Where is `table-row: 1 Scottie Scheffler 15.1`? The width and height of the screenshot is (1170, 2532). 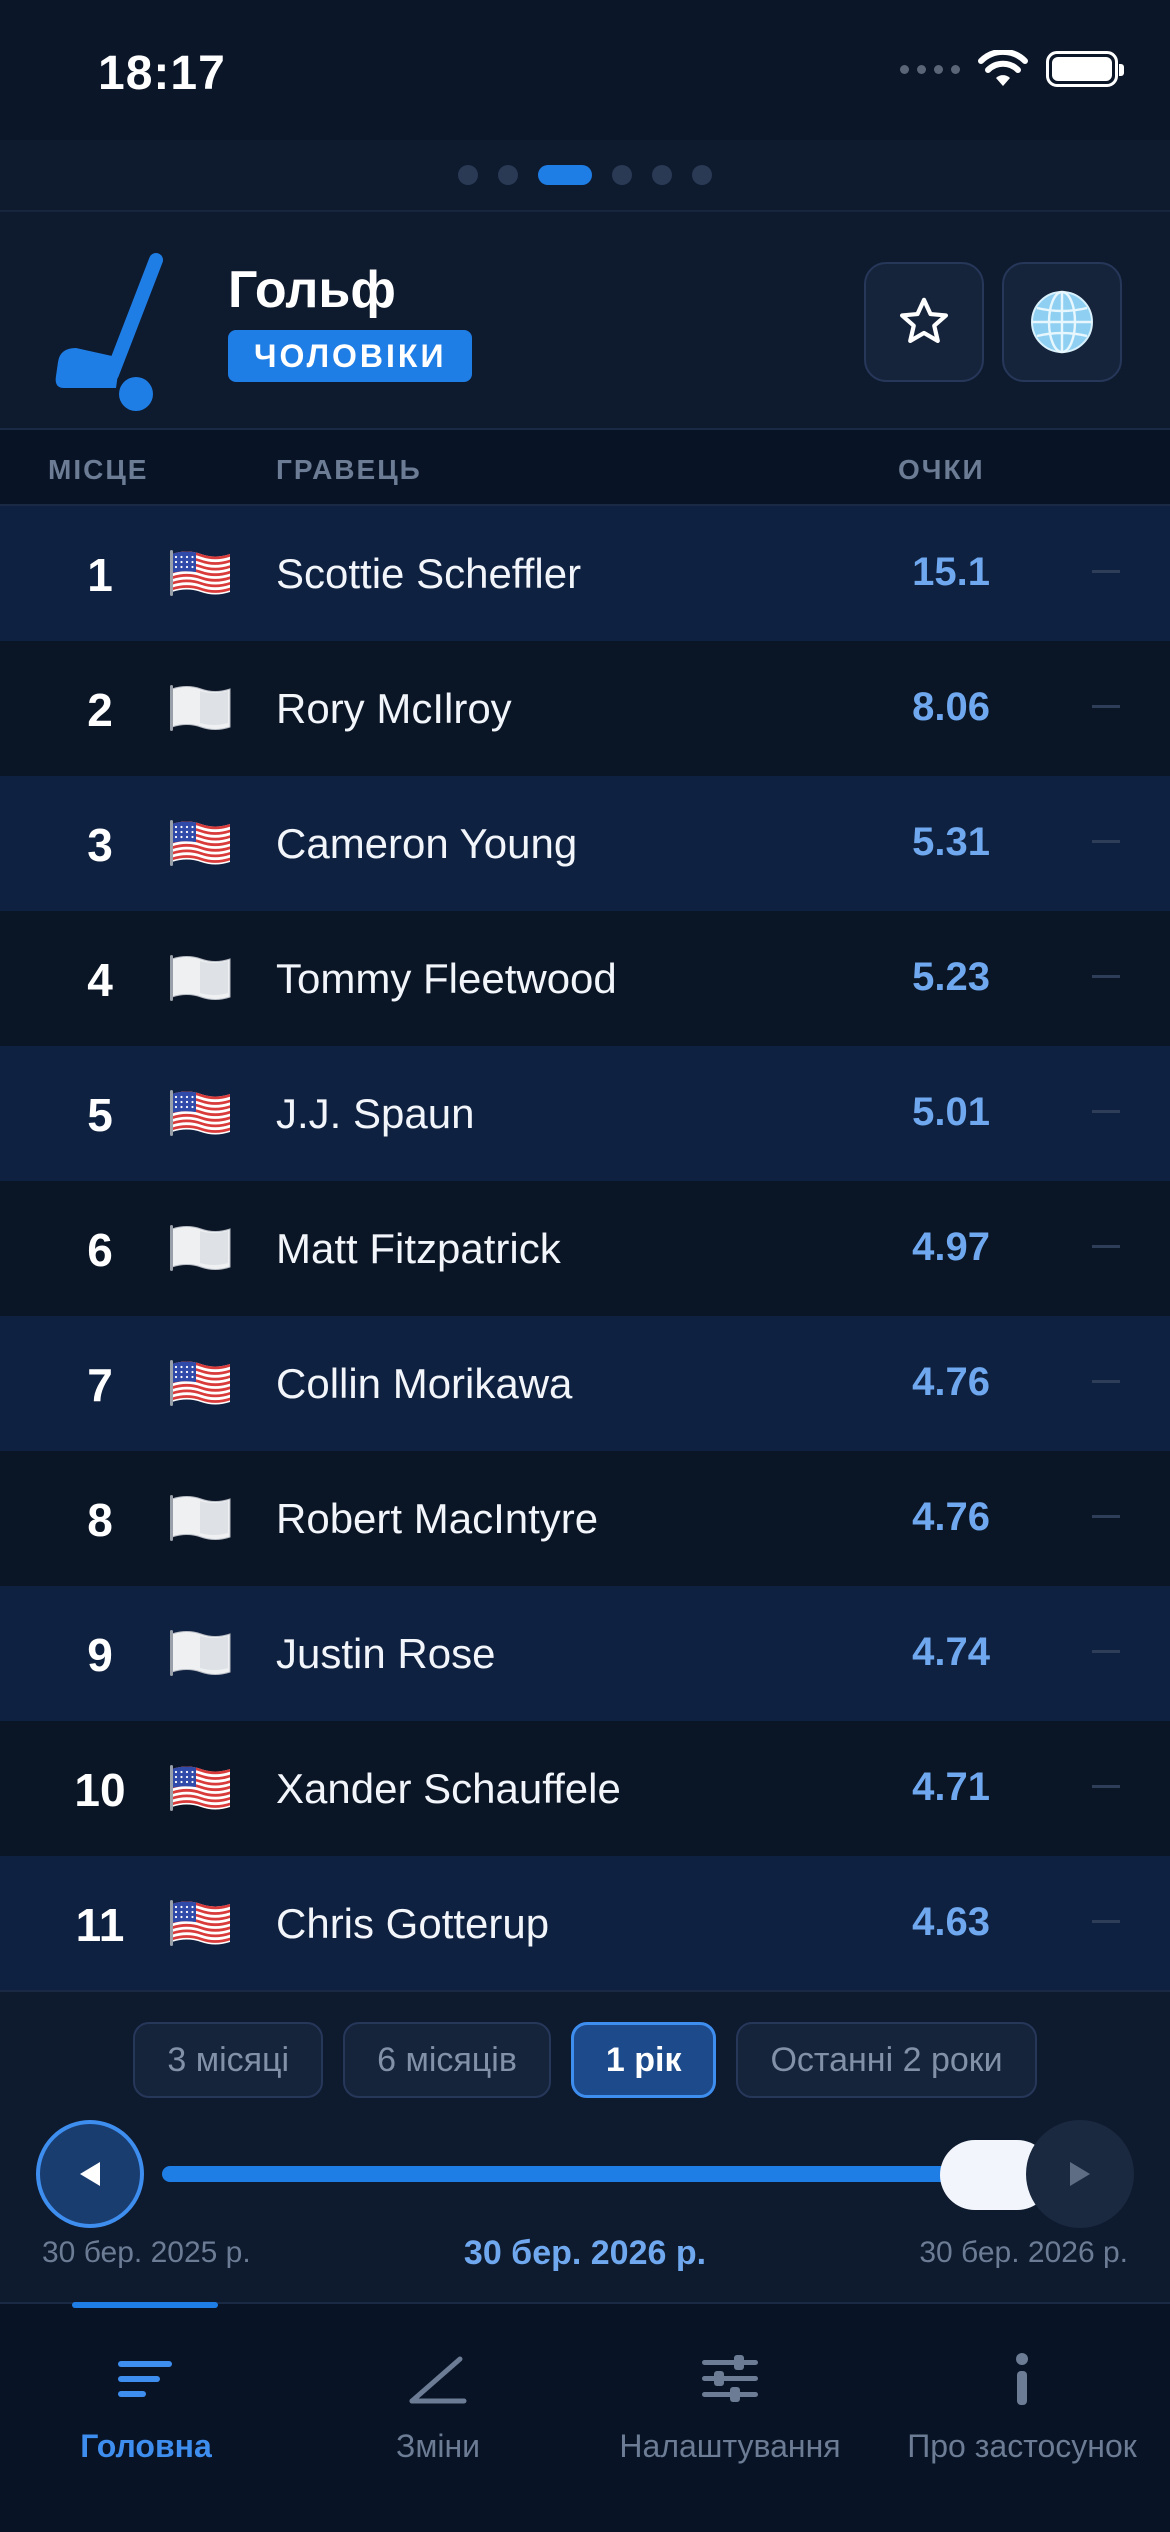 table-row: 1 Scottie Scheffler 15.1 is located at coordinates (585, 573).